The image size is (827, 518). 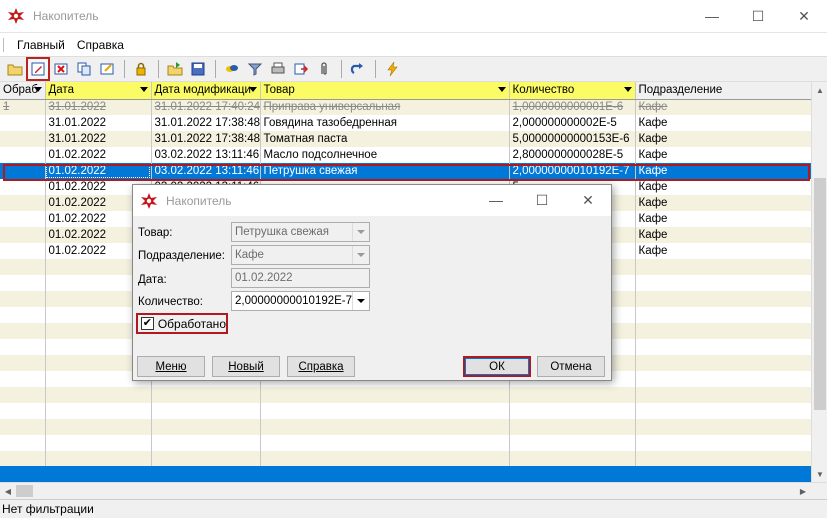 I want to click on minimize-button: —, so click(x=712, y=16).